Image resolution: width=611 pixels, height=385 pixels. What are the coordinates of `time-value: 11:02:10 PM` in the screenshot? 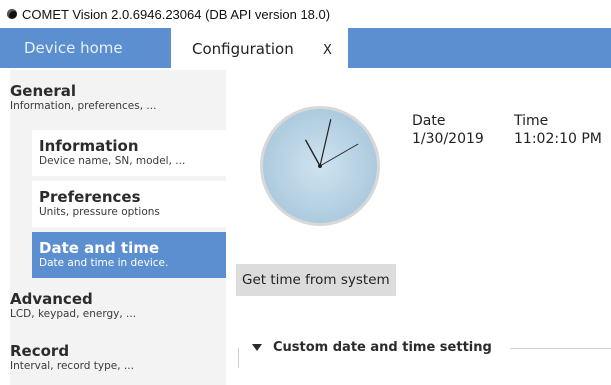 It's located at (558, 139).